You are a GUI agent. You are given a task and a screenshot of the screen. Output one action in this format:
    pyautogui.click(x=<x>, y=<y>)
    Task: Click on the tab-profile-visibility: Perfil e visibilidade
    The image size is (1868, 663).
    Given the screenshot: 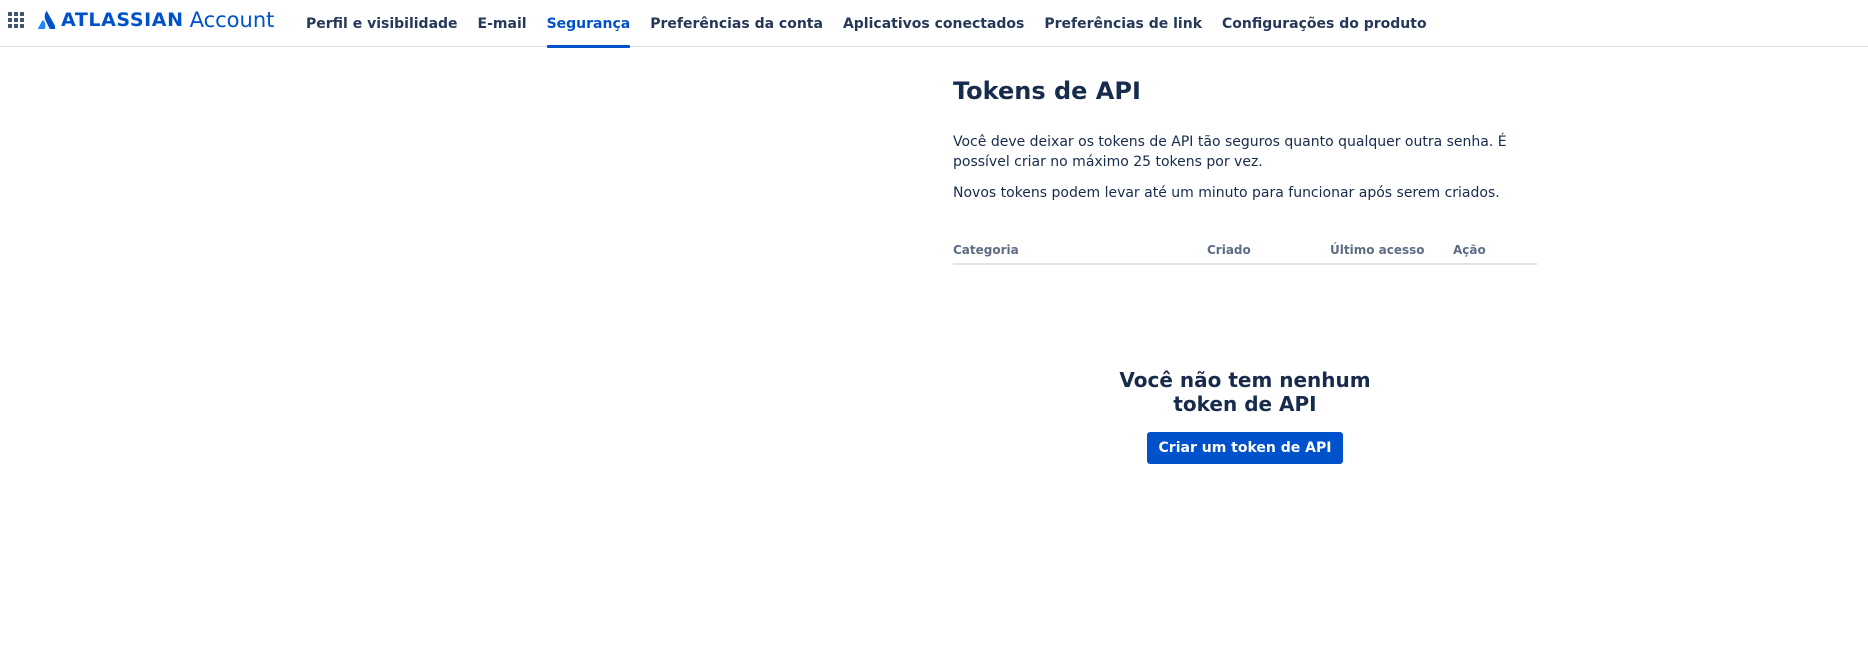 What is the action you would take?
    pyautogui.click(x=382, y=23)
    